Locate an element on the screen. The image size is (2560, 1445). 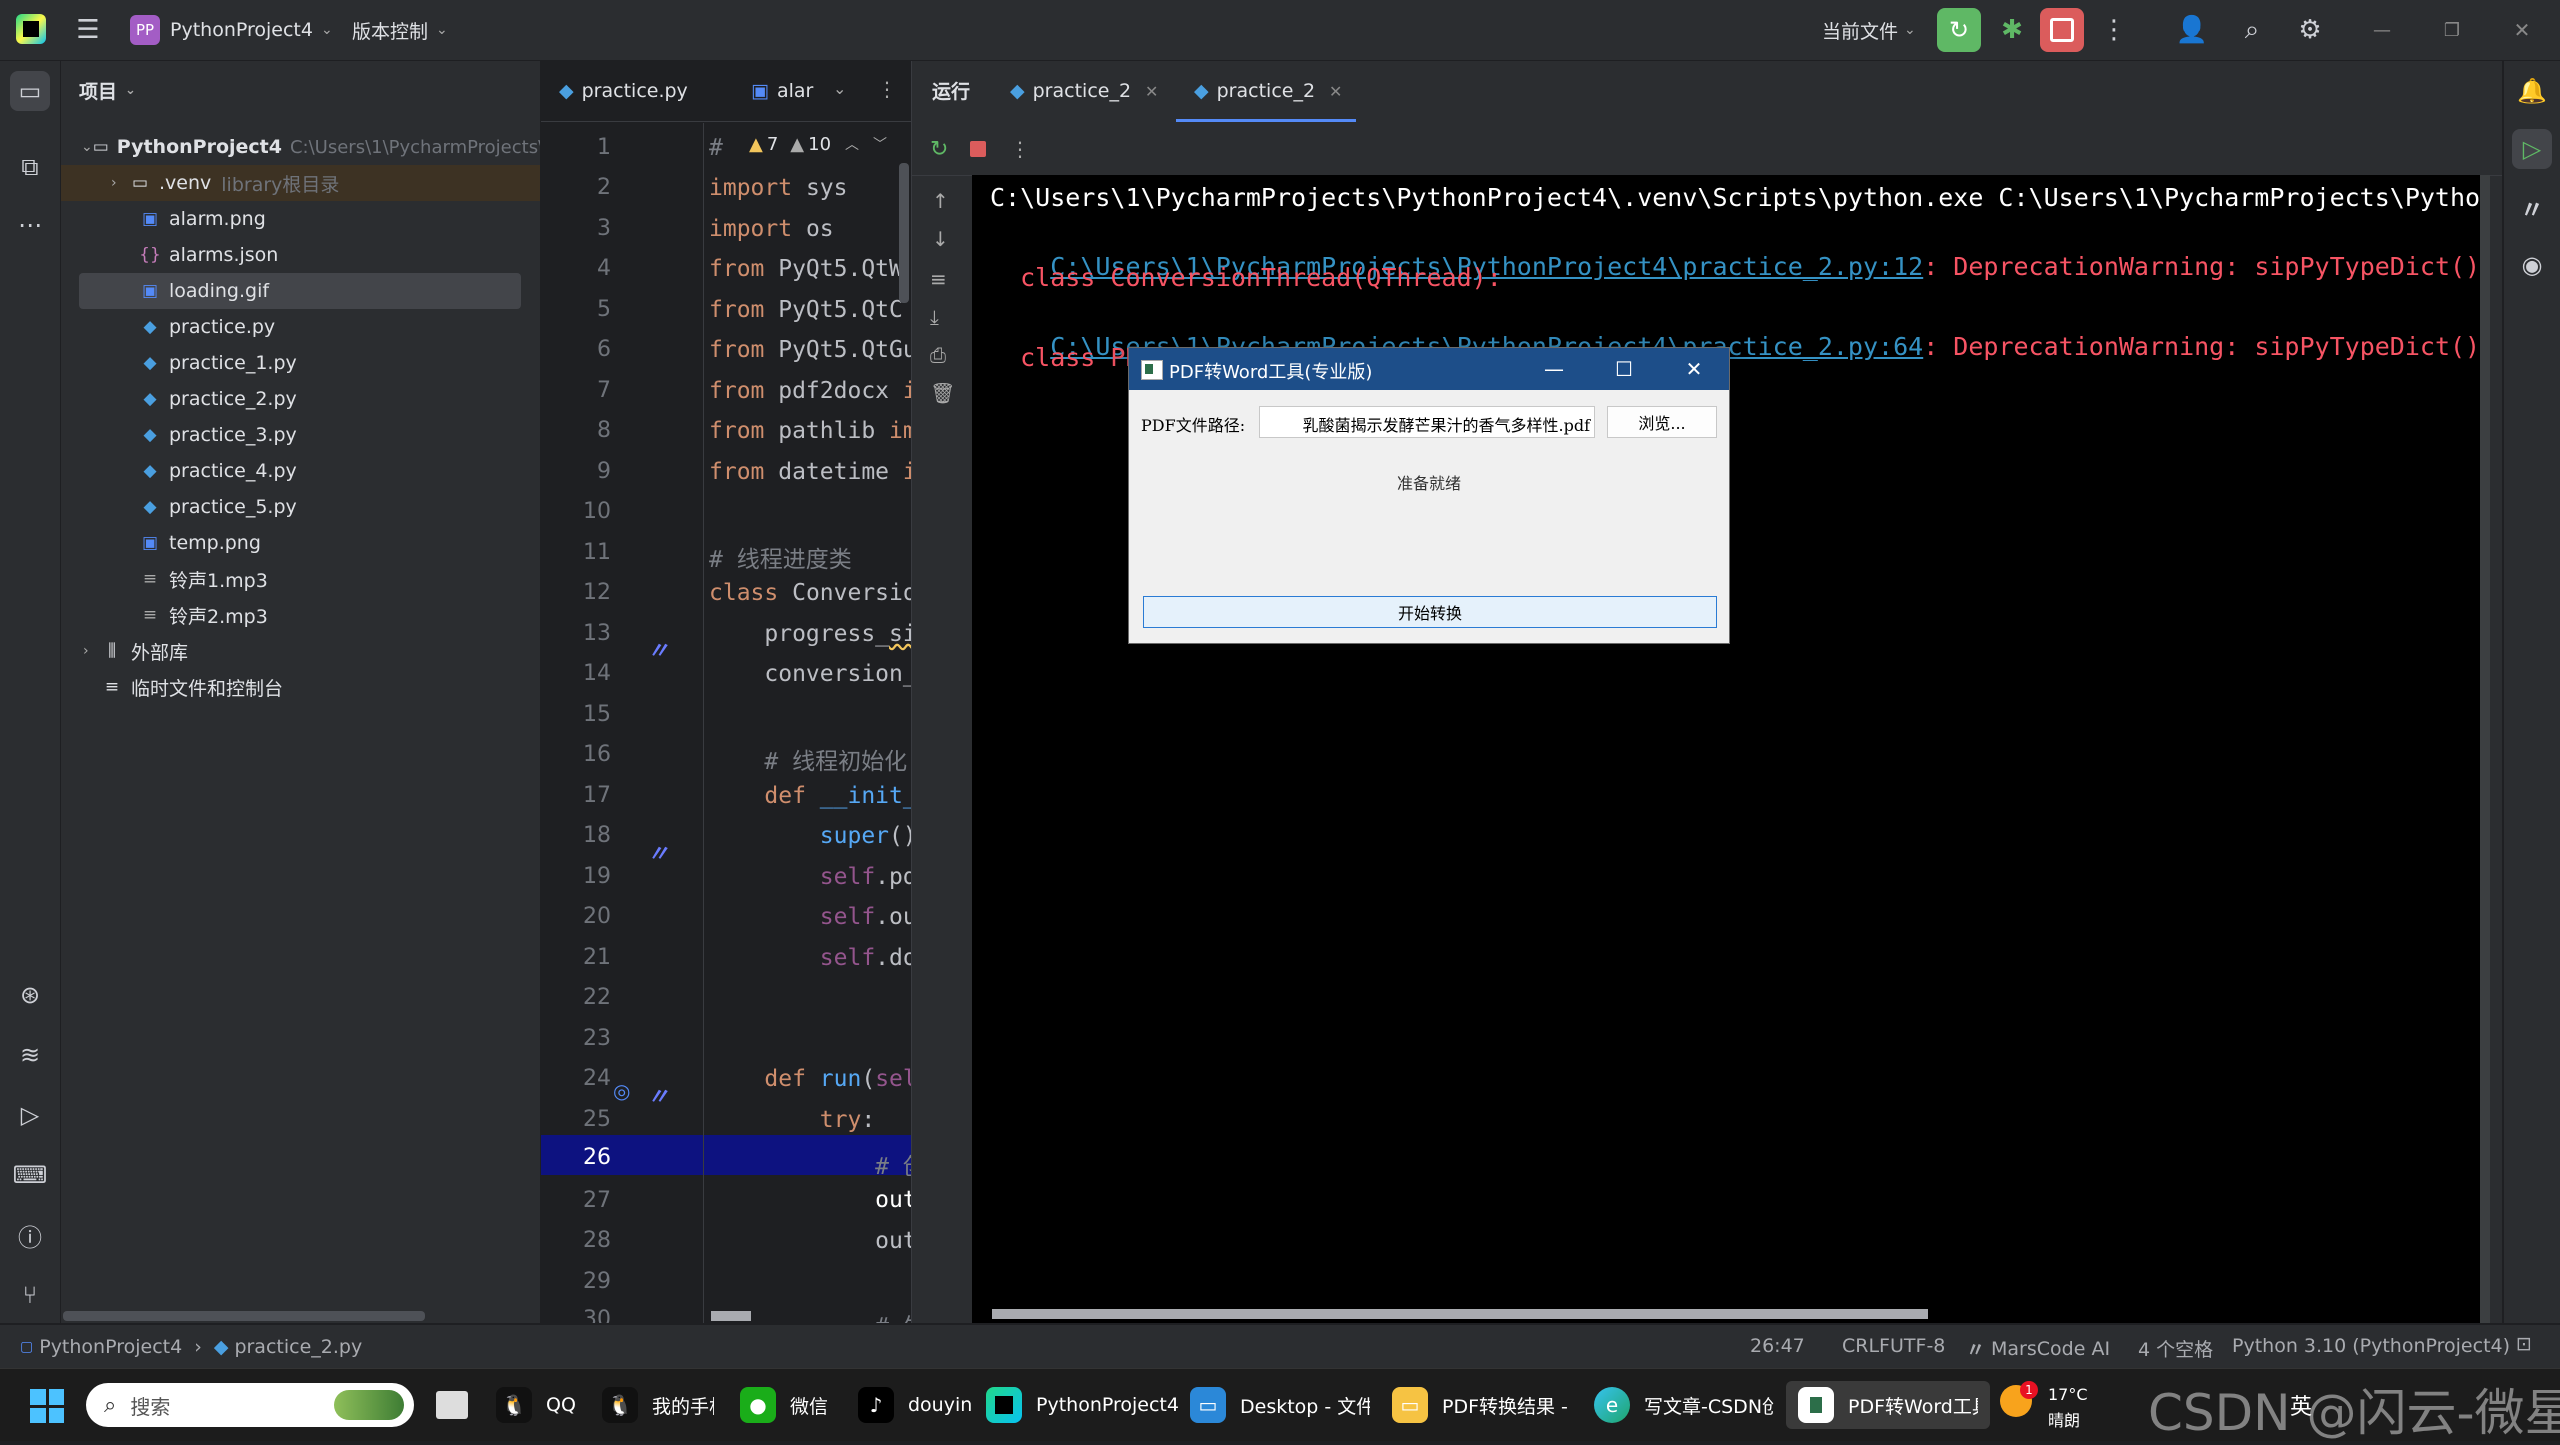
tree-item: ◆ practice_5.py is located at coordinates (300, 507).